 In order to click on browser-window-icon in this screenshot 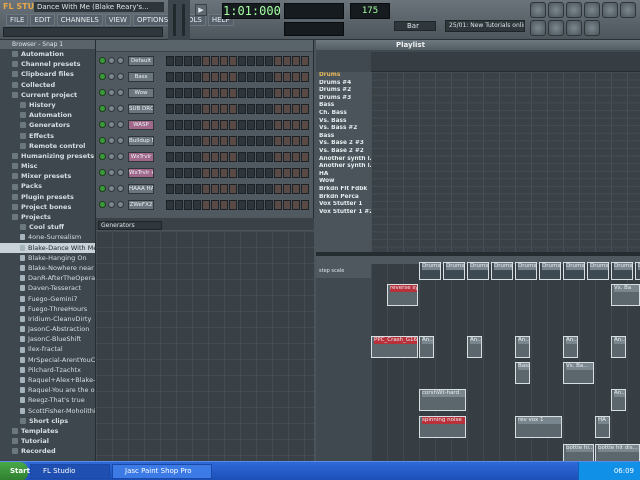, I will do `click(592, 10)`.